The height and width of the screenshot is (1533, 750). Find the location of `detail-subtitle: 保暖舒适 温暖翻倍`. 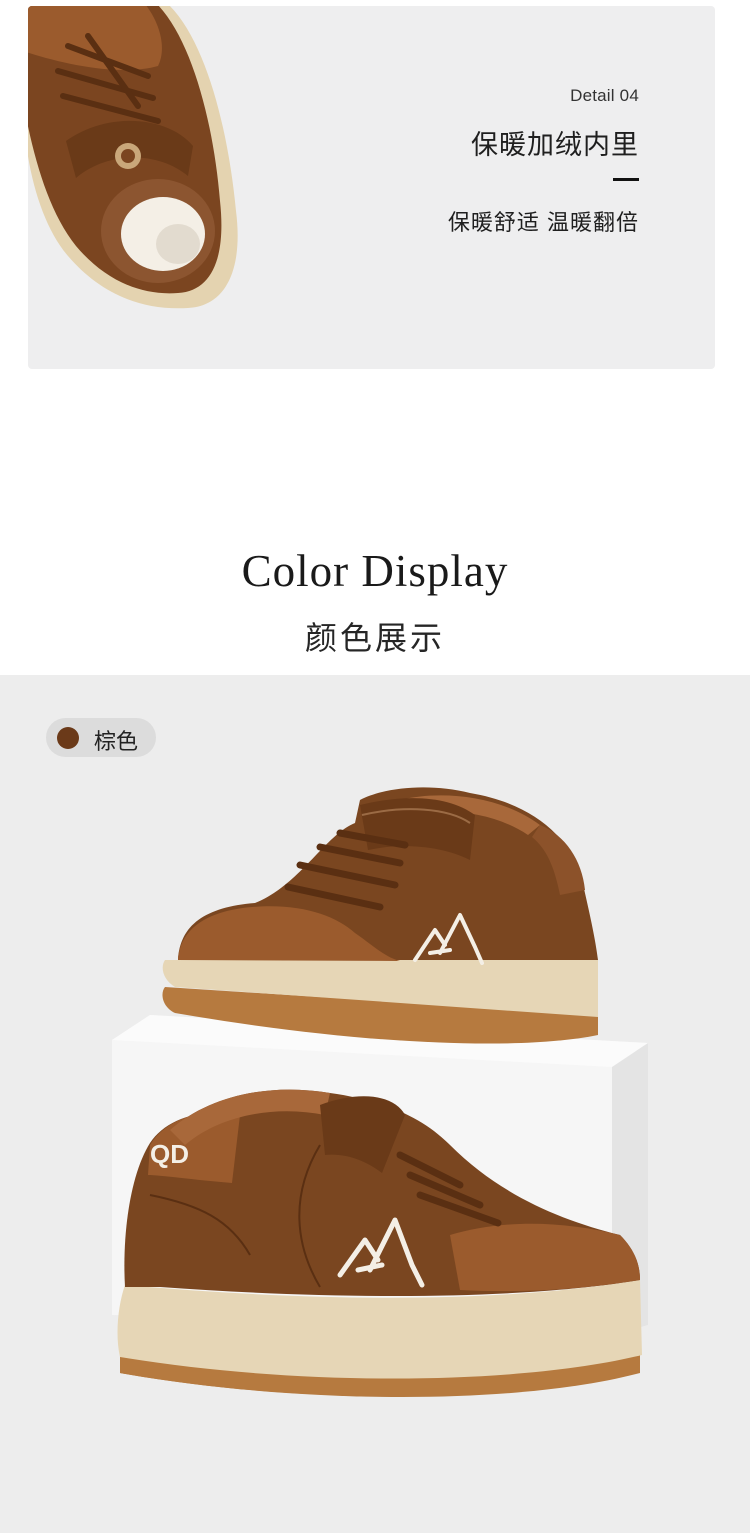

detail-subtitle: 保暖舒适 温暖翻倍 is located at coordinates (543, 222).